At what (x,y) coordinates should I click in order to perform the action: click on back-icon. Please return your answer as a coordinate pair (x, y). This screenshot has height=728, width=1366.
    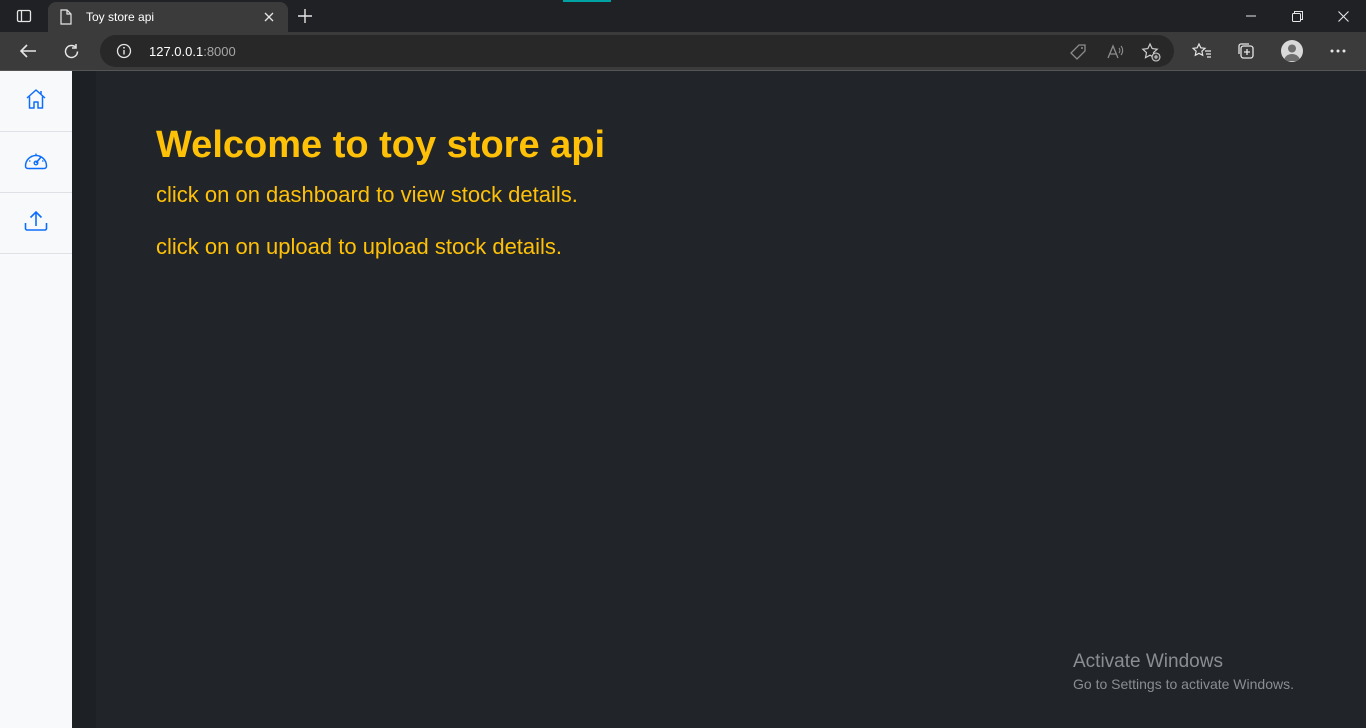
    Looking at the image, I should click on (28, 51).